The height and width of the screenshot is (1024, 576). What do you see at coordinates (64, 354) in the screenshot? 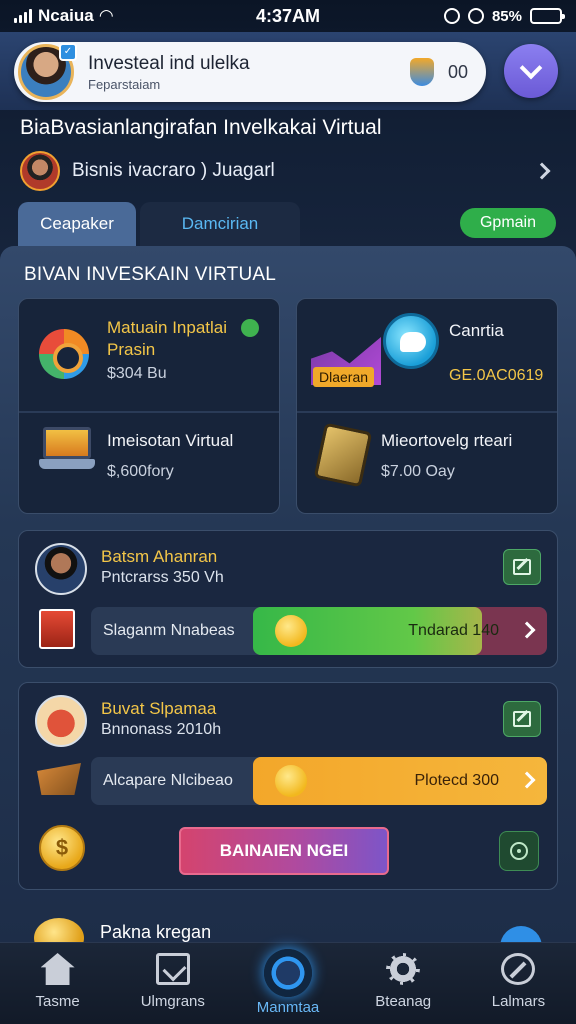
I see `target-chart-icon` at bounding box center [64, 354].